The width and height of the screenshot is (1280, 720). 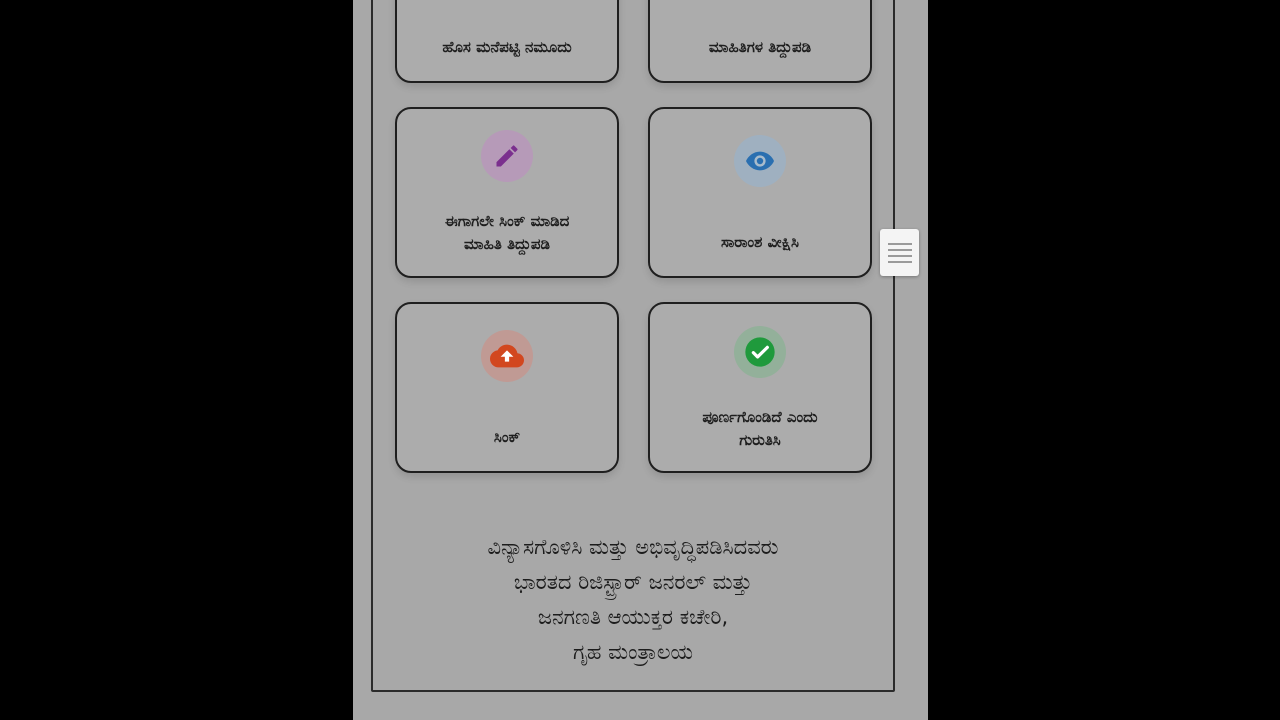 What do you see at coordinates (507, 156) in the screenshot?
I see `pencil-icon` at bounding box center [507, 156].